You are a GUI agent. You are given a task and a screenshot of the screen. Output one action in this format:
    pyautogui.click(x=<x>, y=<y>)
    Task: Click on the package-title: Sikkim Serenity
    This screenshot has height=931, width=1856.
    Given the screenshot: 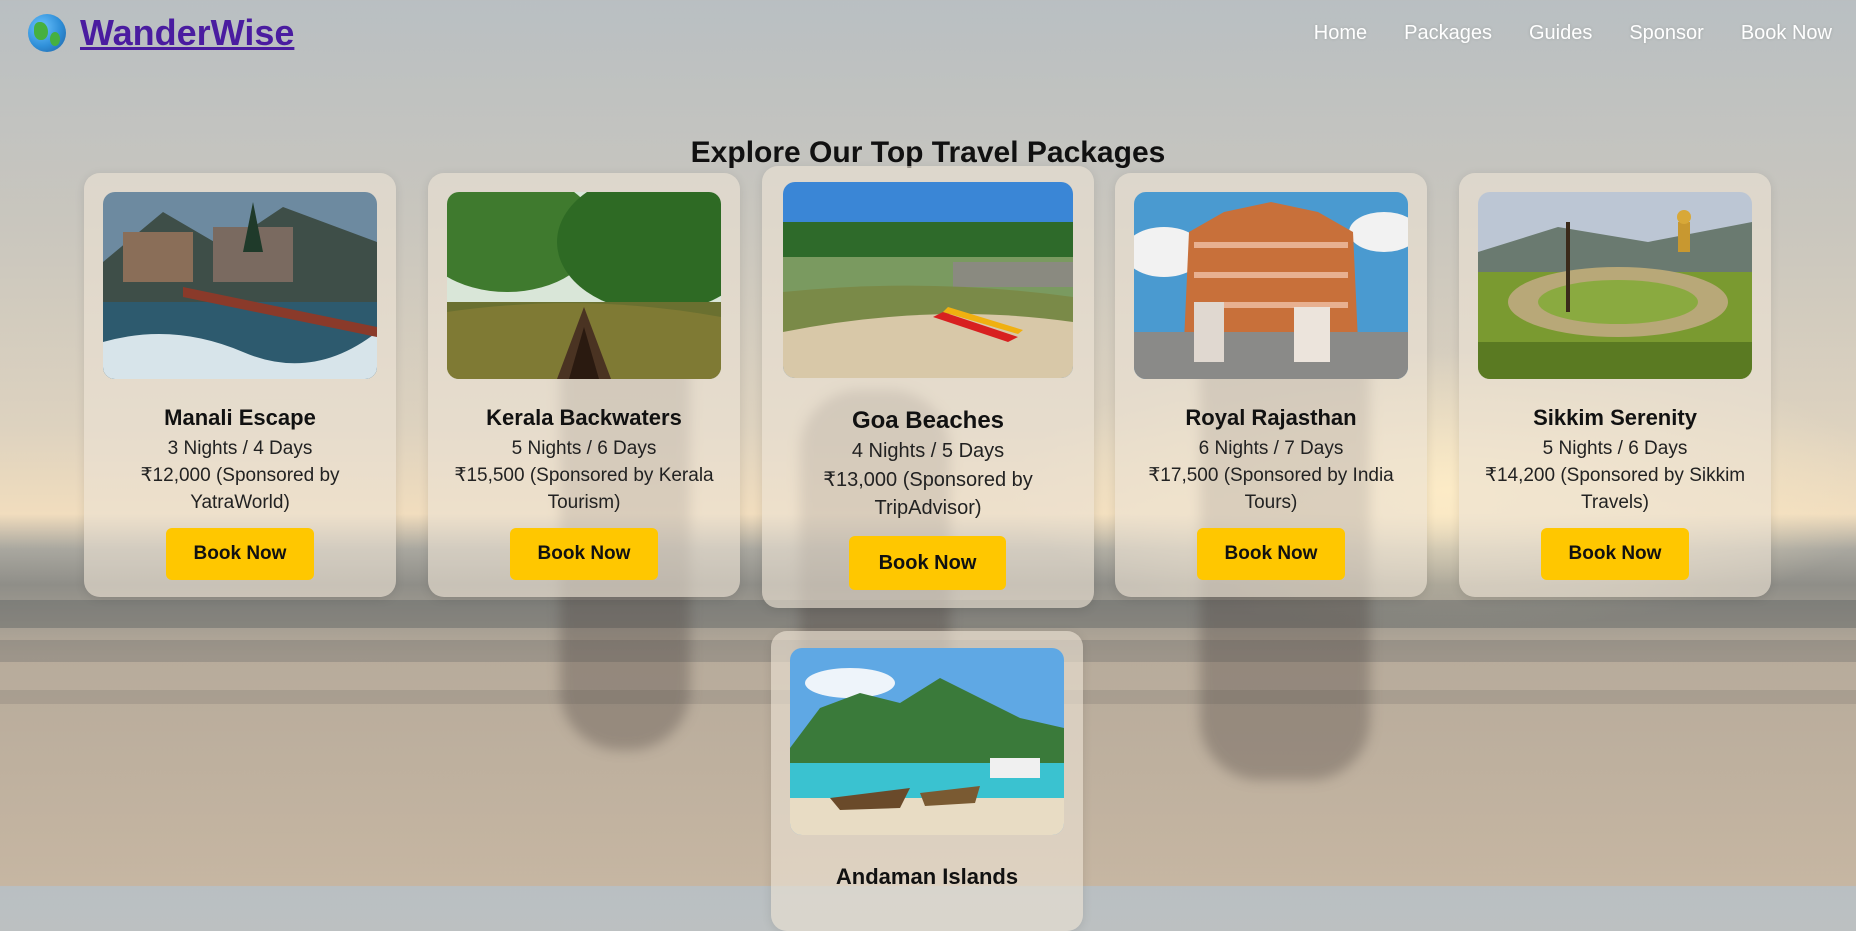 What is the action you would take?
    pyautogui.click(x=1615, y=417)
    